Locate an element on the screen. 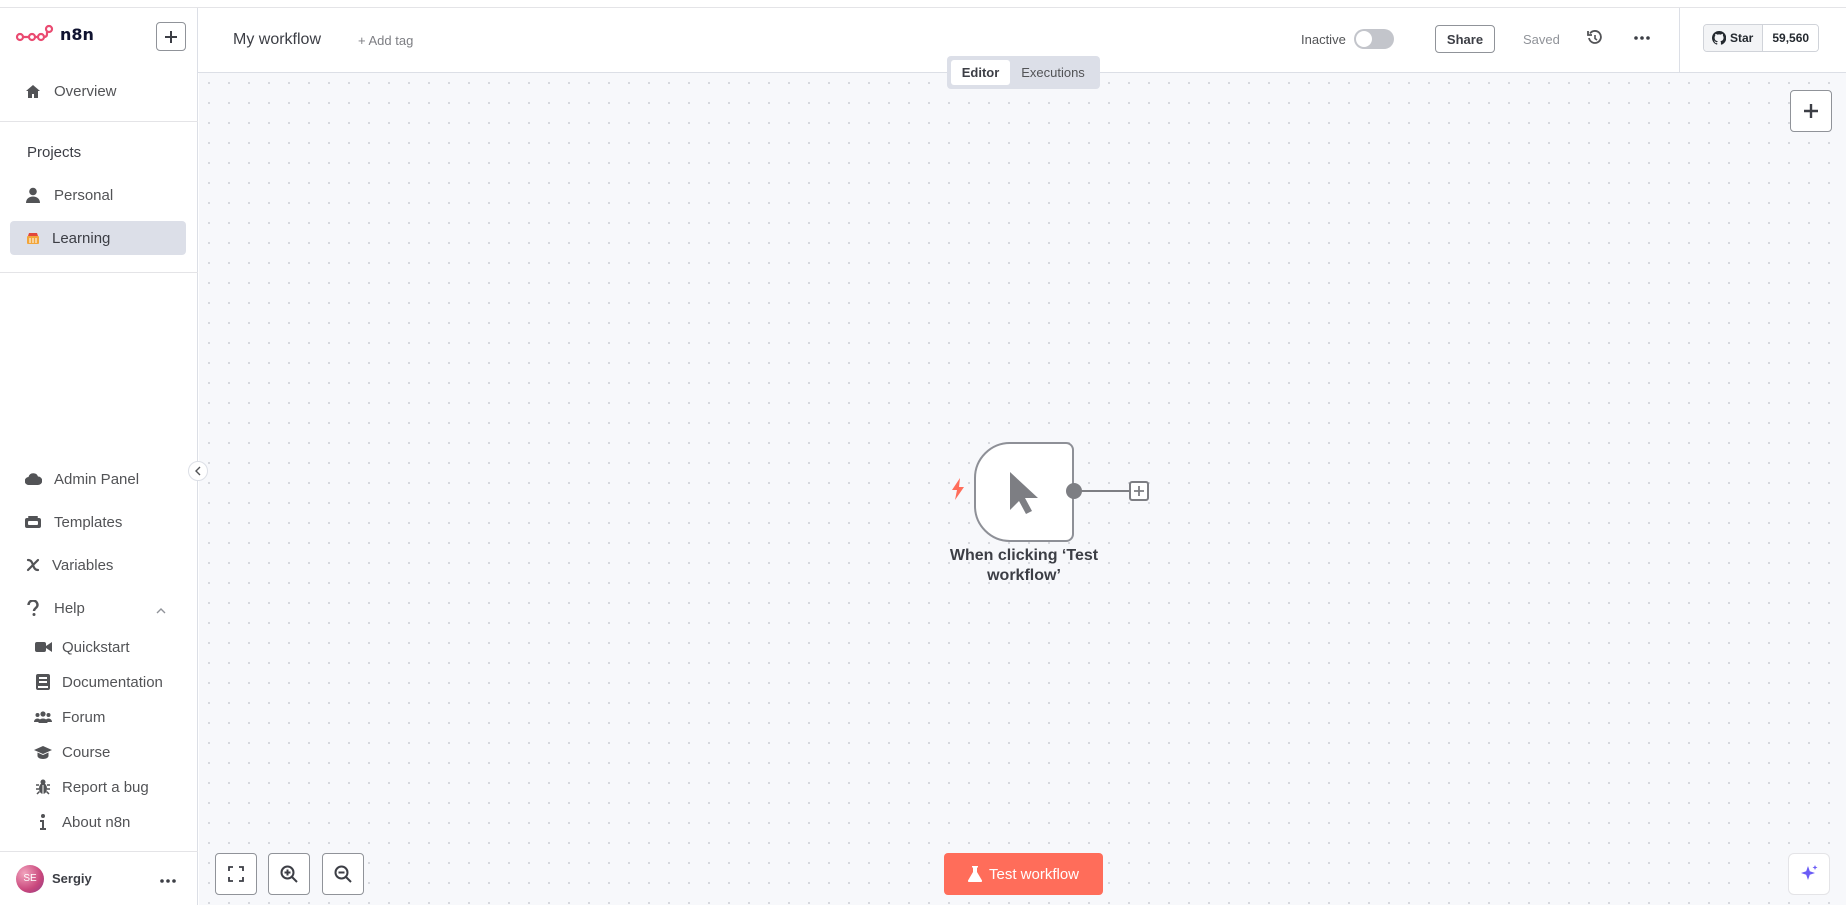  lightning-bolt-icon is located at coordinates (958, 491).